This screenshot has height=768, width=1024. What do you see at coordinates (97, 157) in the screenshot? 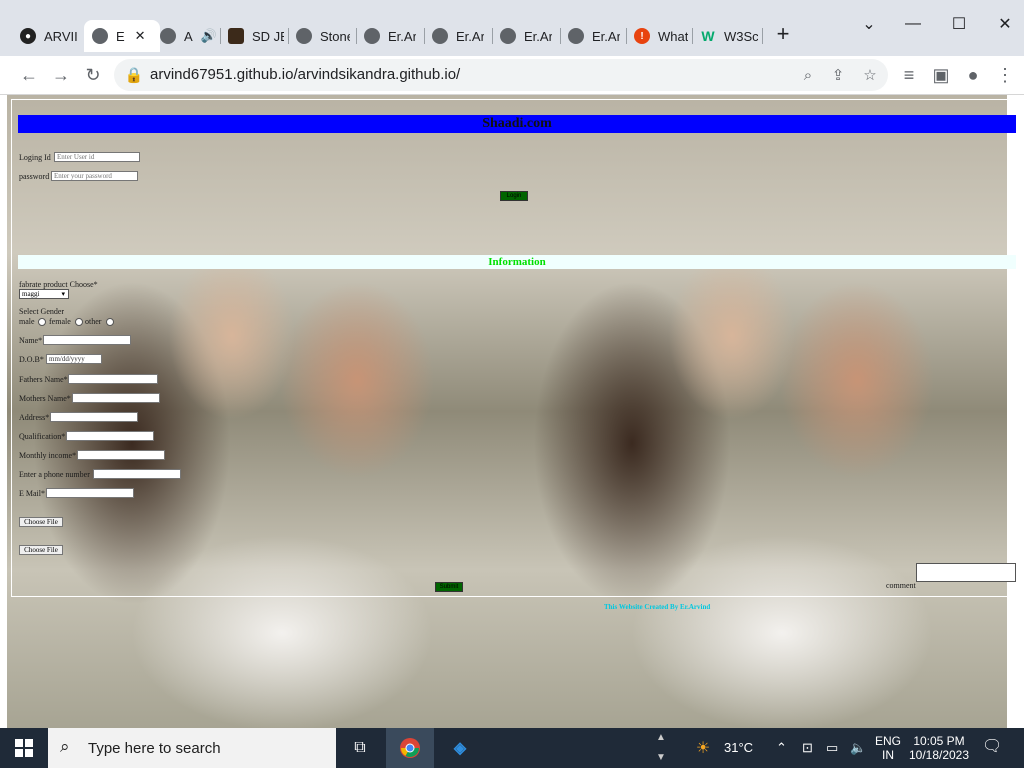
I see `login-id-input: Enter User id` at bounding box center [97, 157].